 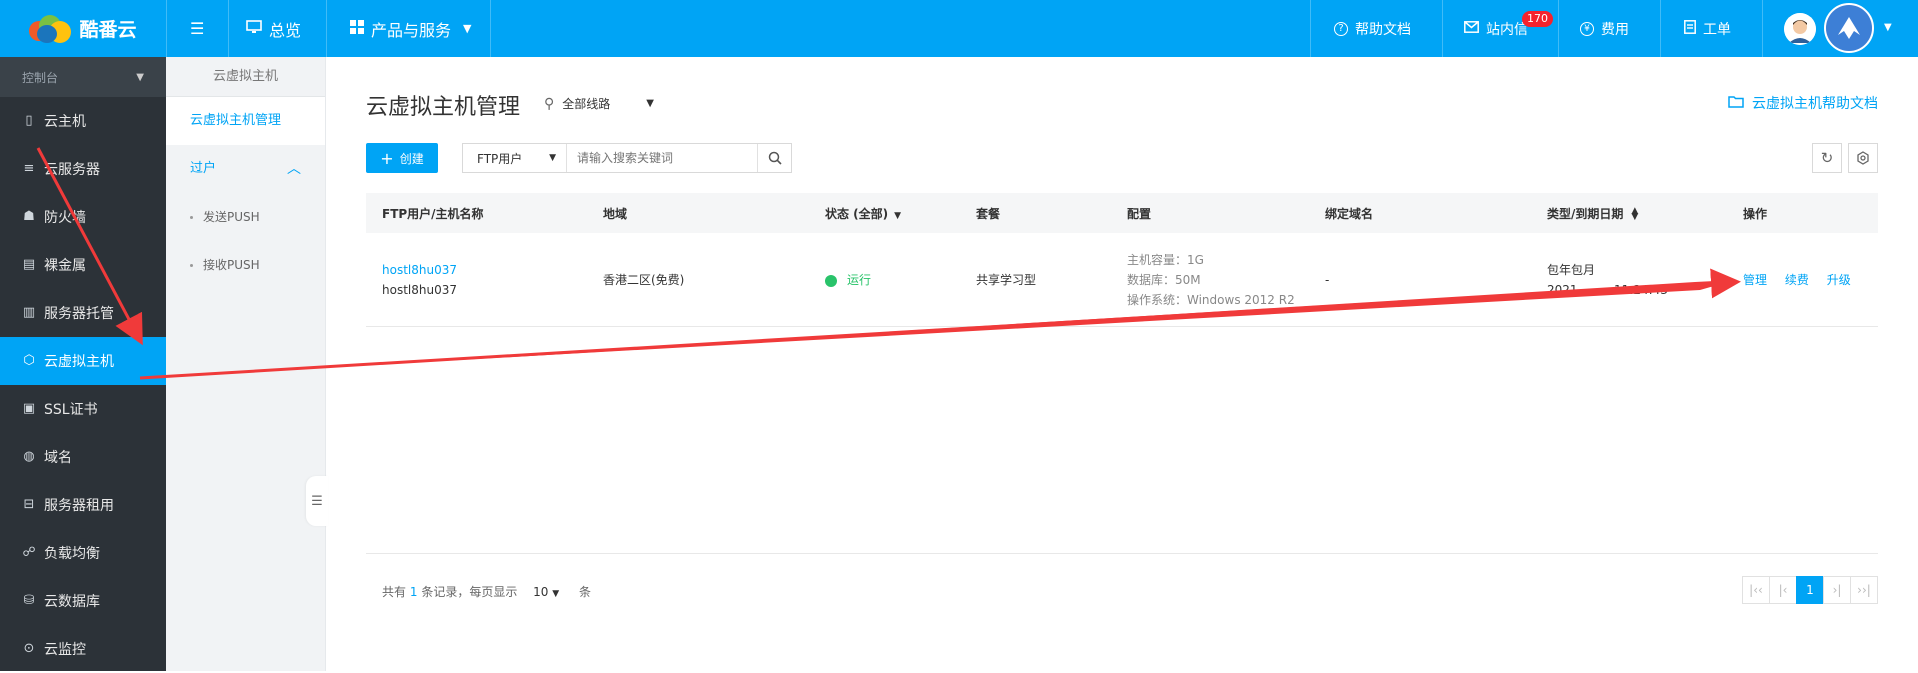 I want to click on table-footer-divider, so click(x=1122, y=553).